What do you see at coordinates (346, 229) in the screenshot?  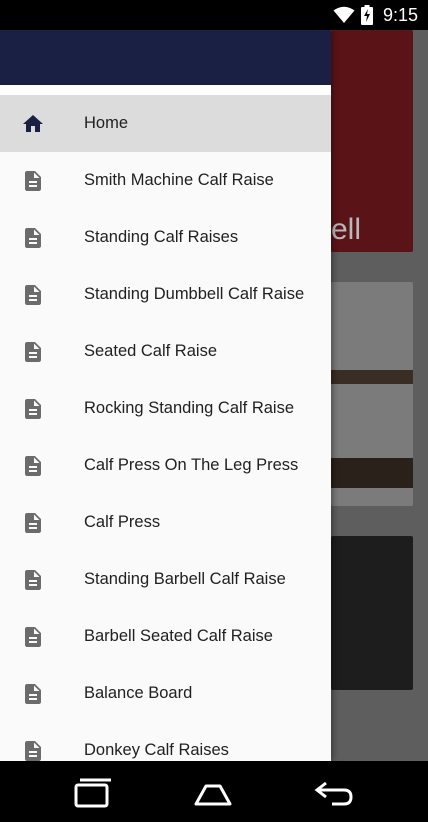 I see `background-card-title: ell` at bounding box center [346, 229].